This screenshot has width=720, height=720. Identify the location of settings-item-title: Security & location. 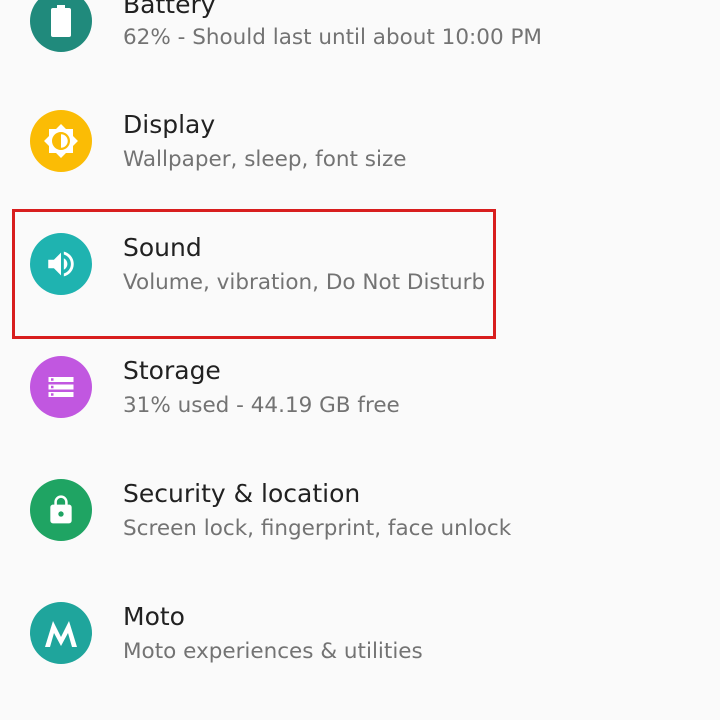
(242, 493).